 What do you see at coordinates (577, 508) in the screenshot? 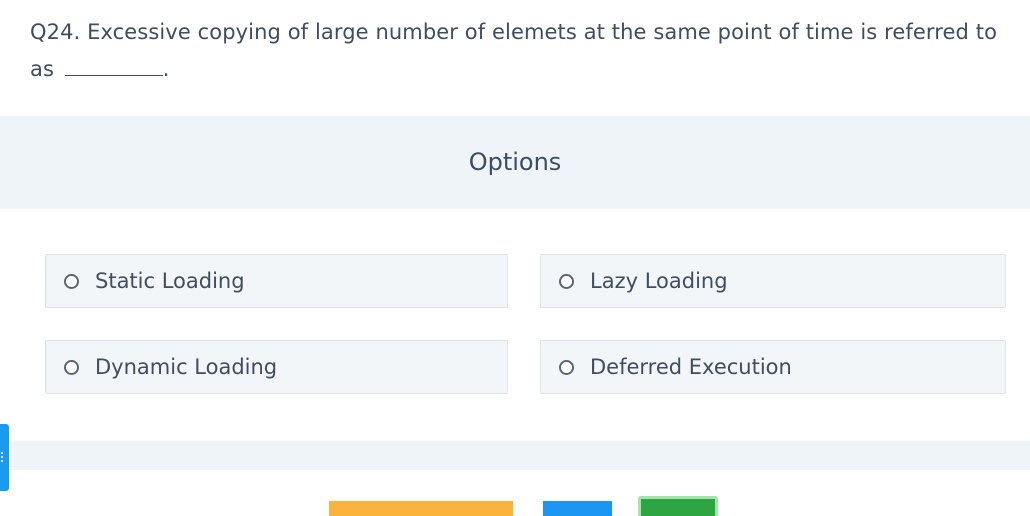
I see `action-button-blue` at bounding box center [577, 508].